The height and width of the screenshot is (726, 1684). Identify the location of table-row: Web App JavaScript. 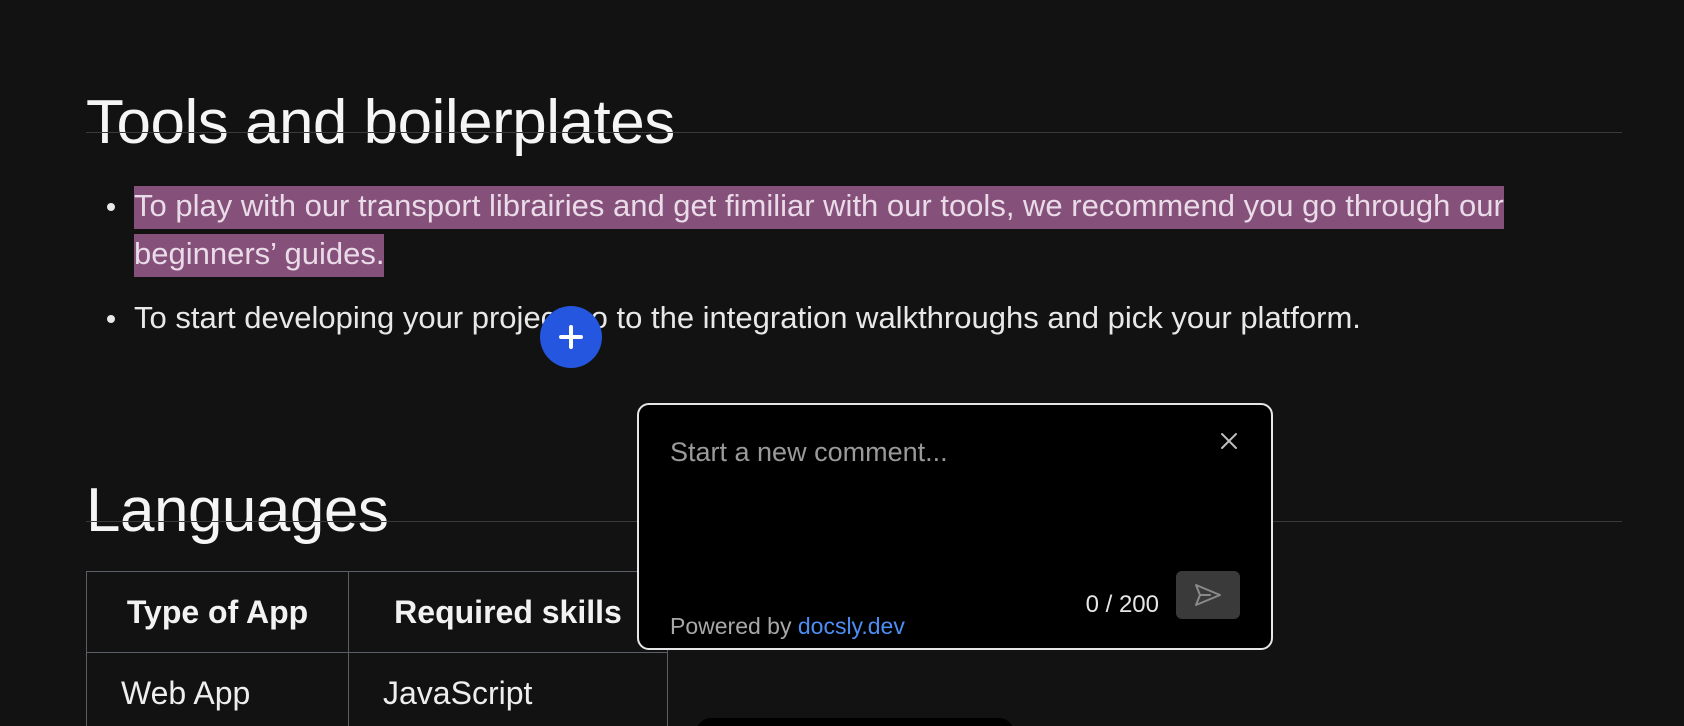
(377, 689).